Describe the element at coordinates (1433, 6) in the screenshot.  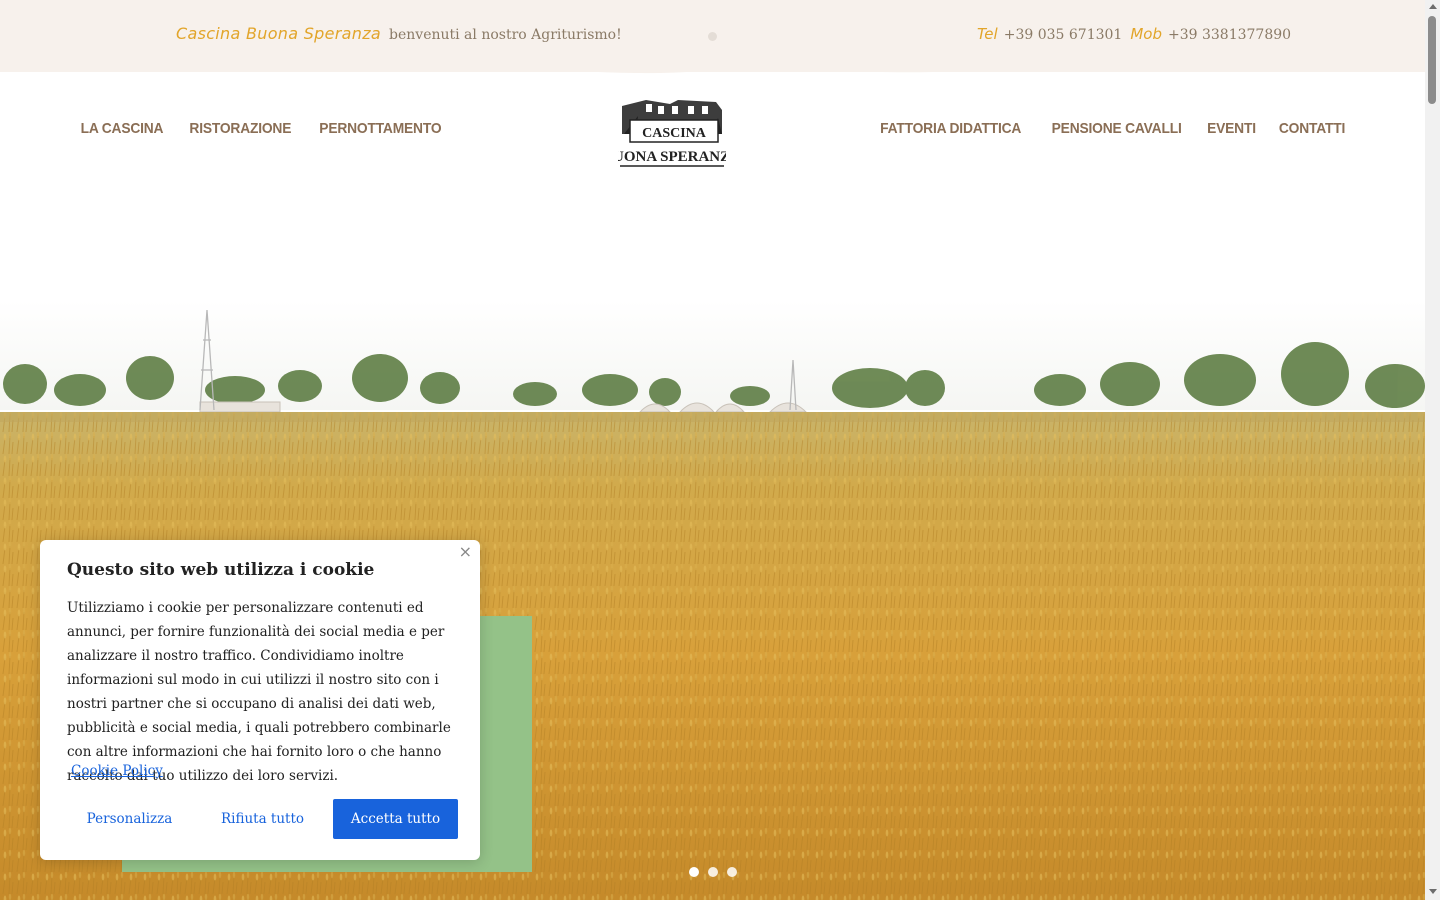
I see `scroll-up-arrow-icon` at that location.